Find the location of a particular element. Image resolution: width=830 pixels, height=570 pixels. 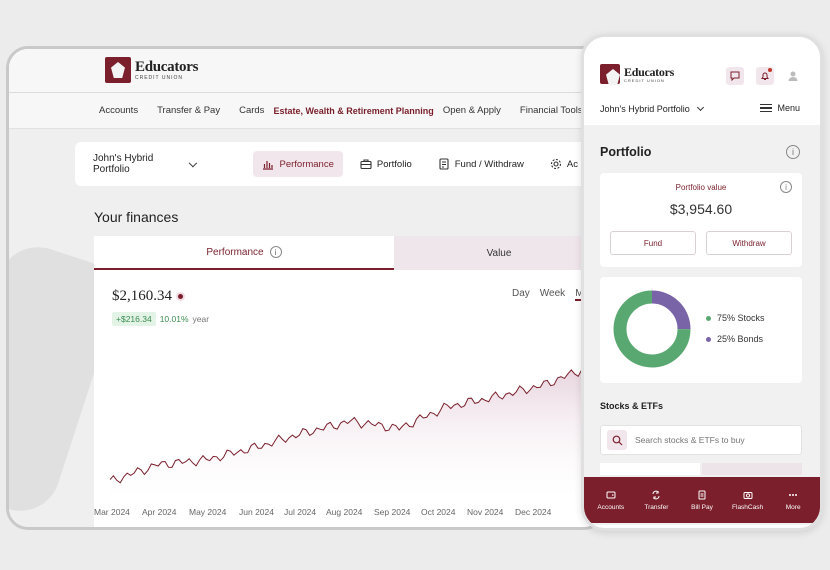

fund-button: Fund is located at coordinates (653, 243).